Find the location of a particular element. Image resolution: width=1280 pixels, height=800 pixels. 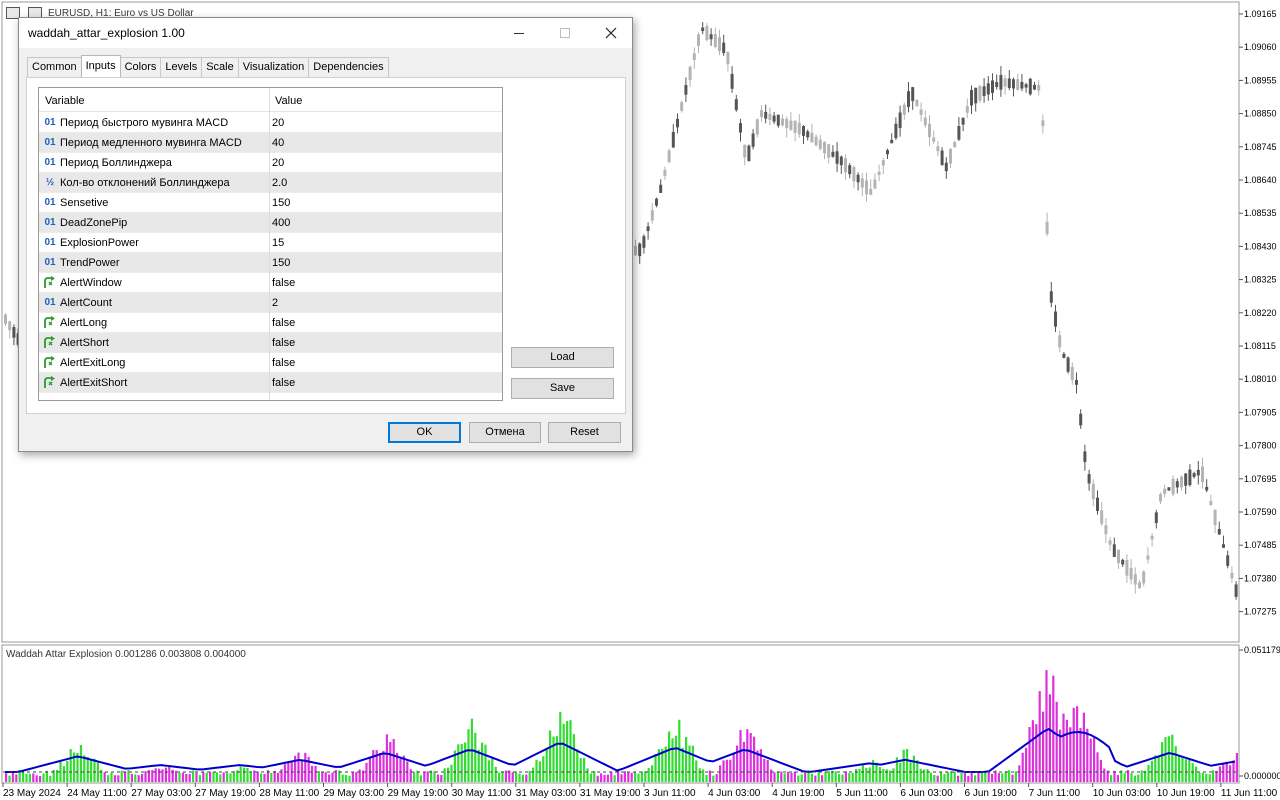

input-row: 01 Период быстрого мувинга MACD 20 is located at coordinates (270, 123).